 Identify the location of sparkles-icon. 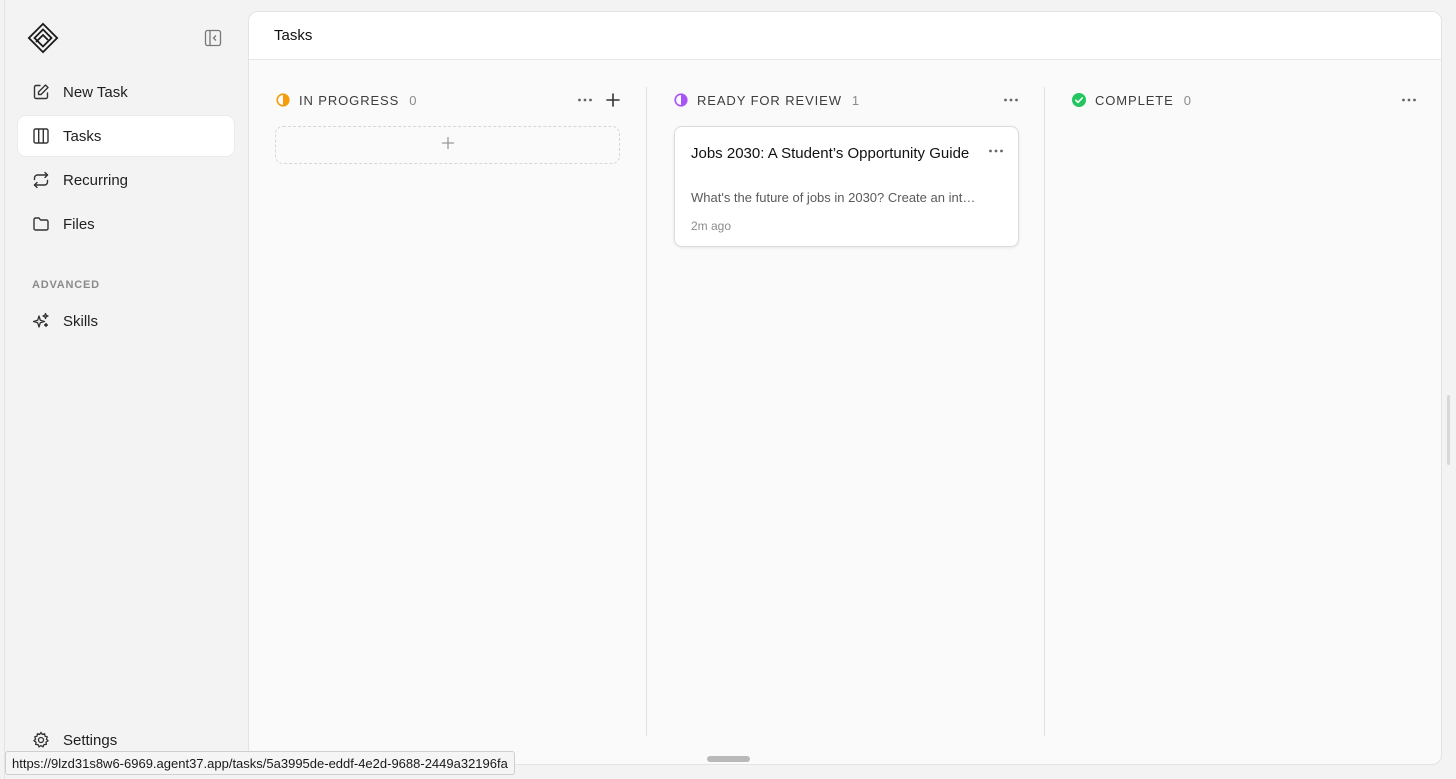
(41, 321).